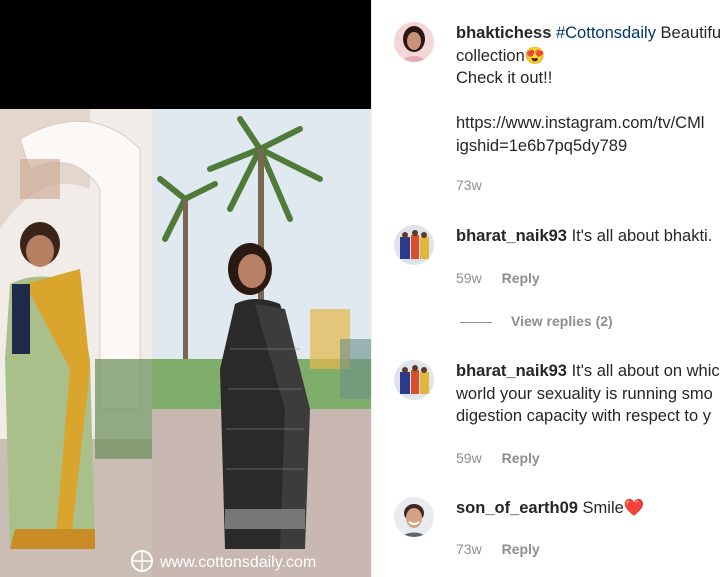 The image size is (725, 577). I want to click on comment-text: collection, so click(490, 55).